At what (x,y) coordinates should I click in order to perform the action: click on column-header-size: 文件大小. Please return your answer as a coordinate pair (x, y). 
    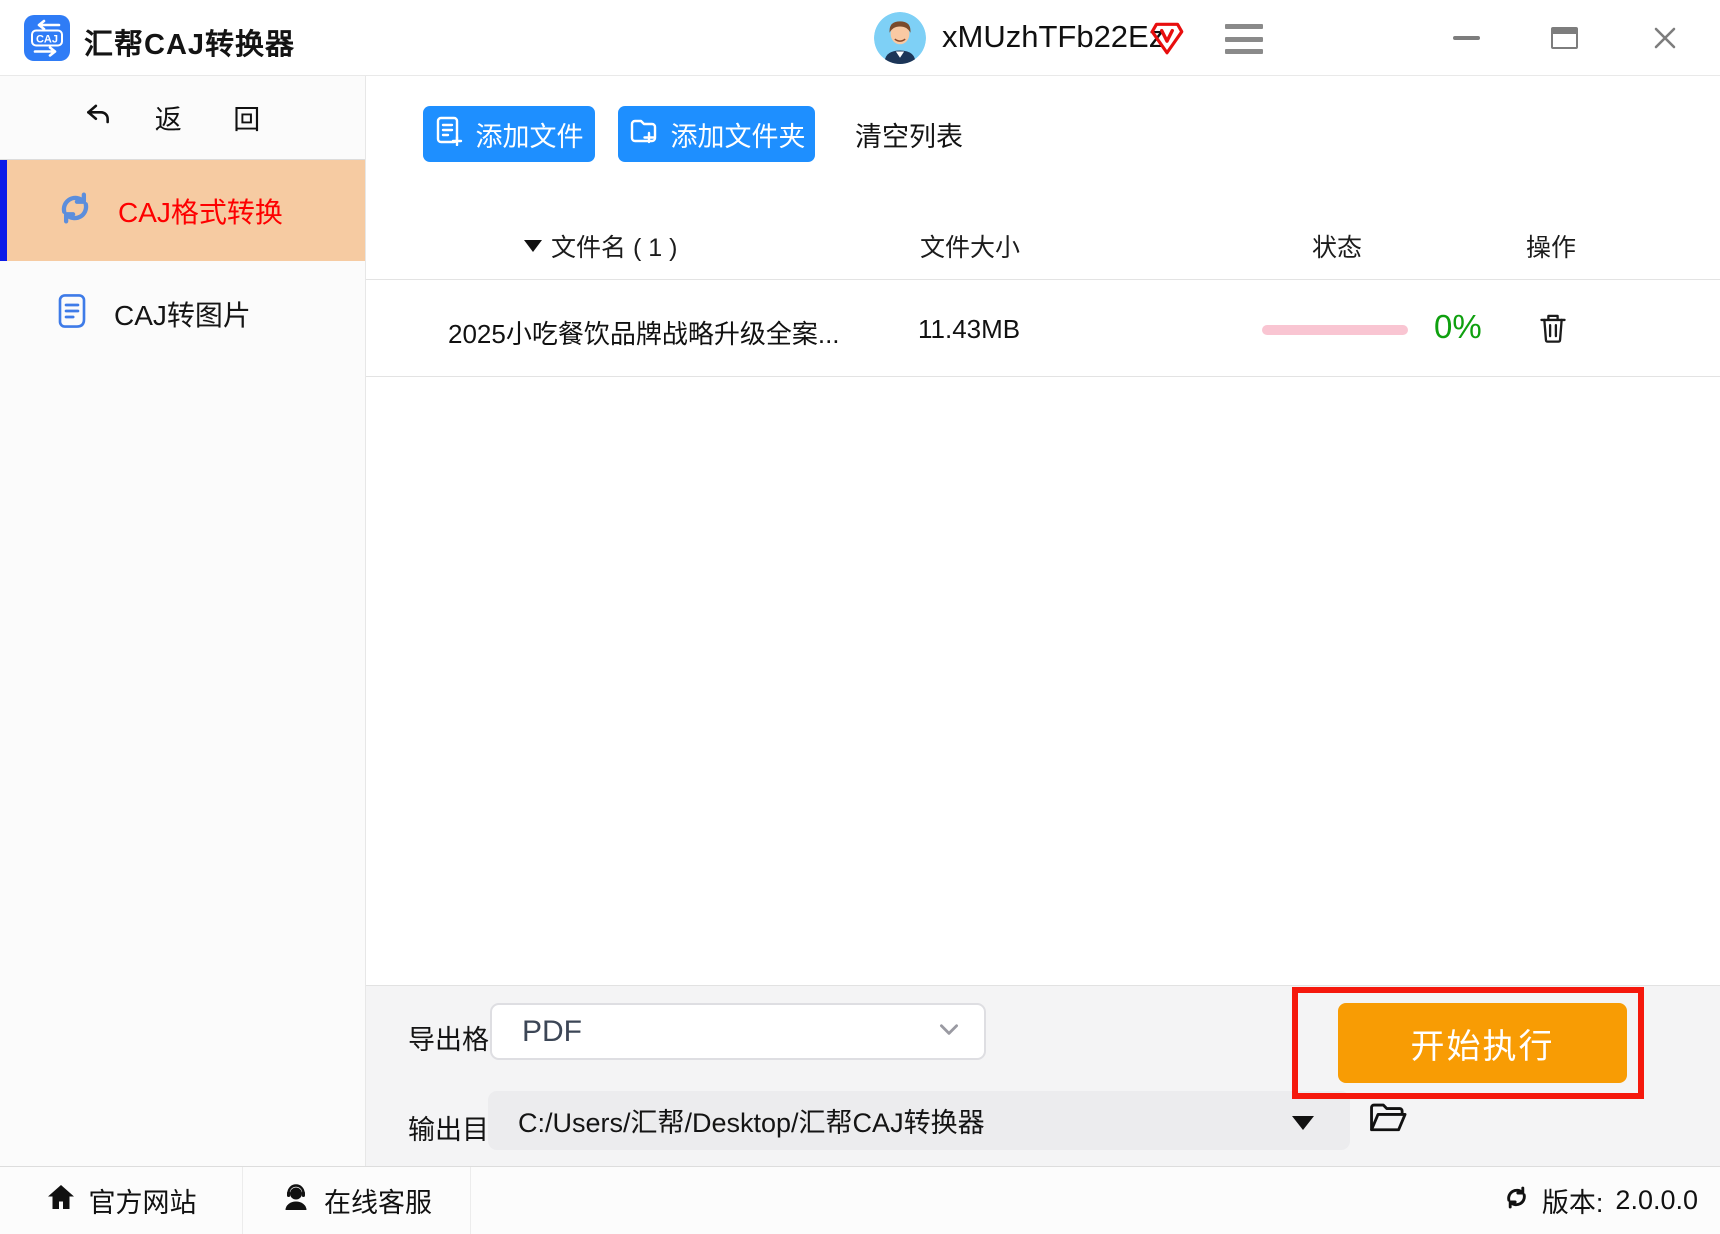
    Looking at the image, I should click on (970, 248).